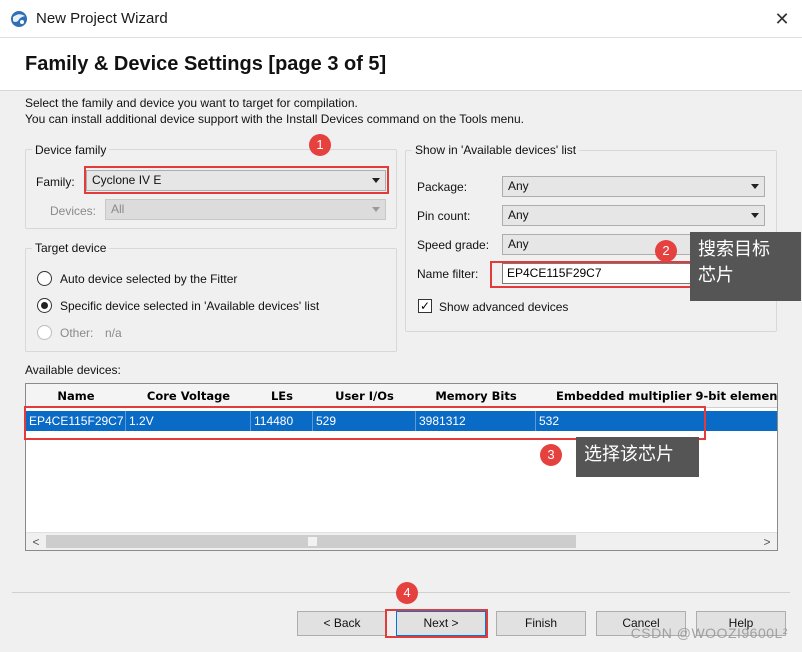 This screenshot has width=802, height=652. Describe the element at coordinates (118, 209) in the screenshot. I see `devices-select-value: All` at that location.